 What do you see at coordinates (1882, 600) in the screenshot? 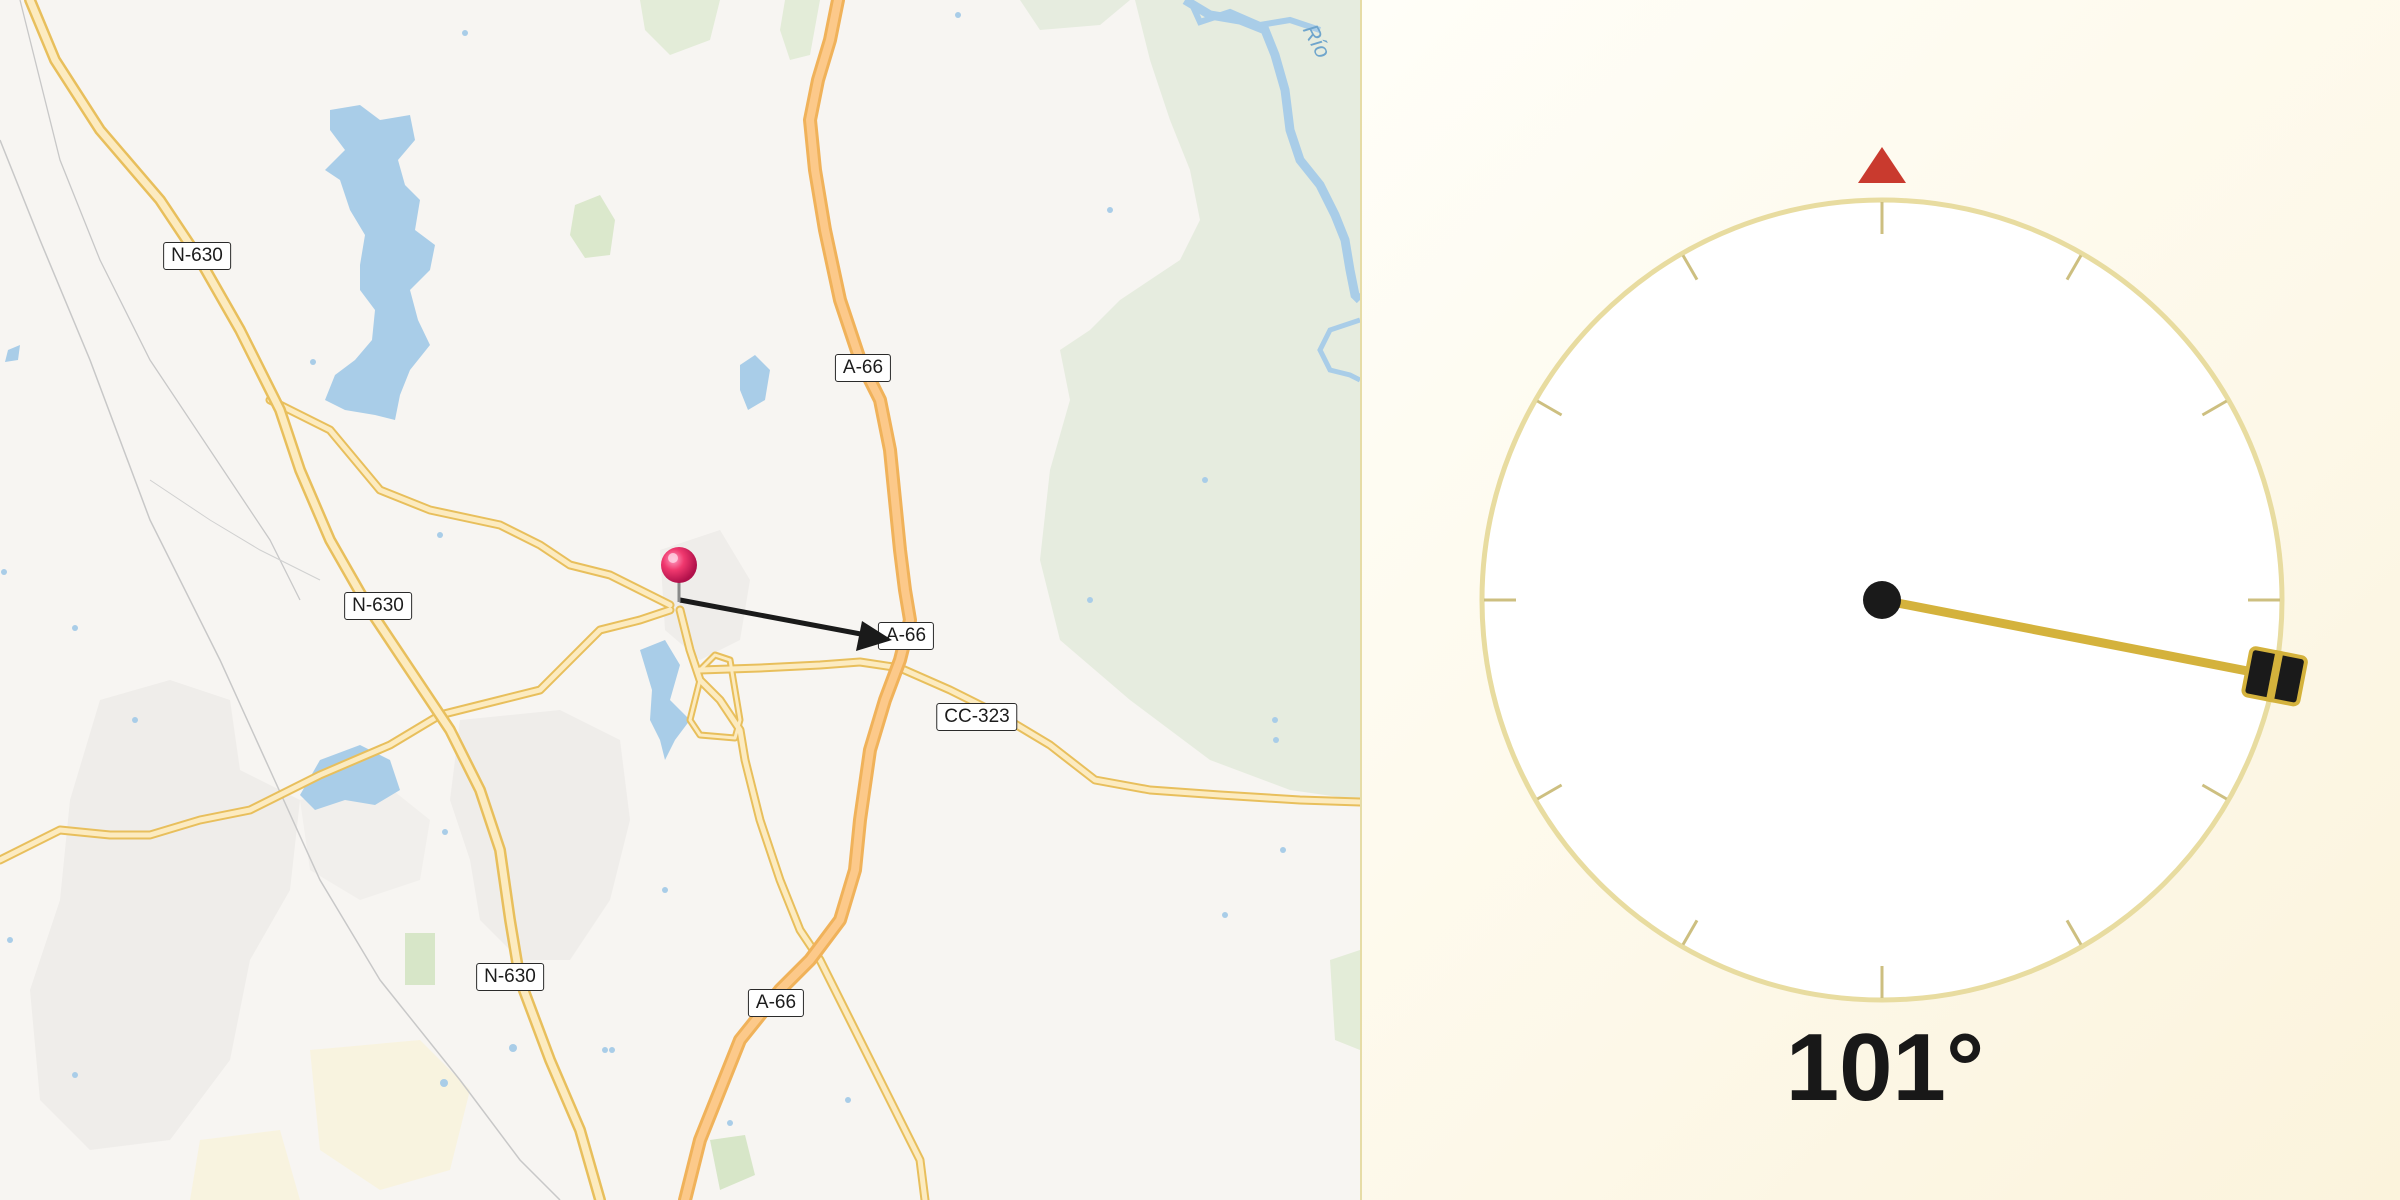
I see `compass-pivot` at bounding box center [1882, 600].